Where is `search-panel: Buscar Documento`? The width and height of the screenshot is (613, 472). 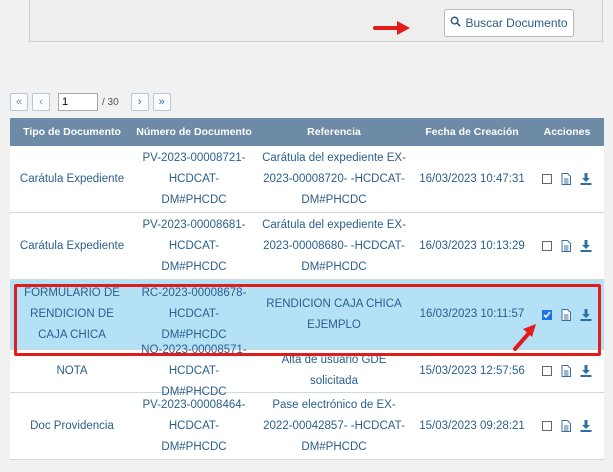 search-panel: Buscar Documento is located at coordinates (316, 21).